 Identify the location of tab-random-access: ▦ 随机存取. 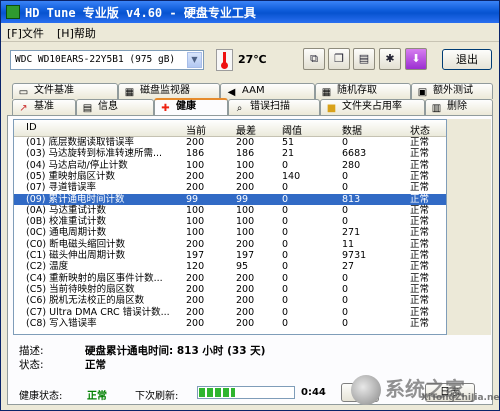
(363, 91).